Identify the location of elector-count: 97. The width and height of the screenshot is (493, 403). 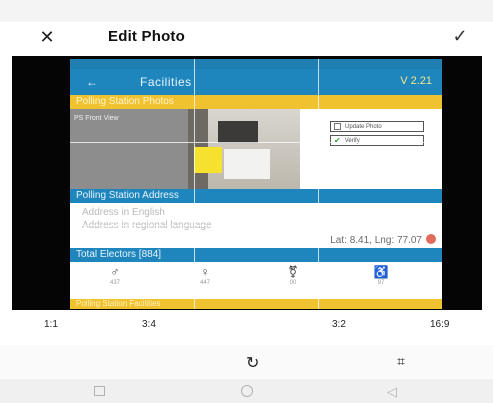
(381, 283).